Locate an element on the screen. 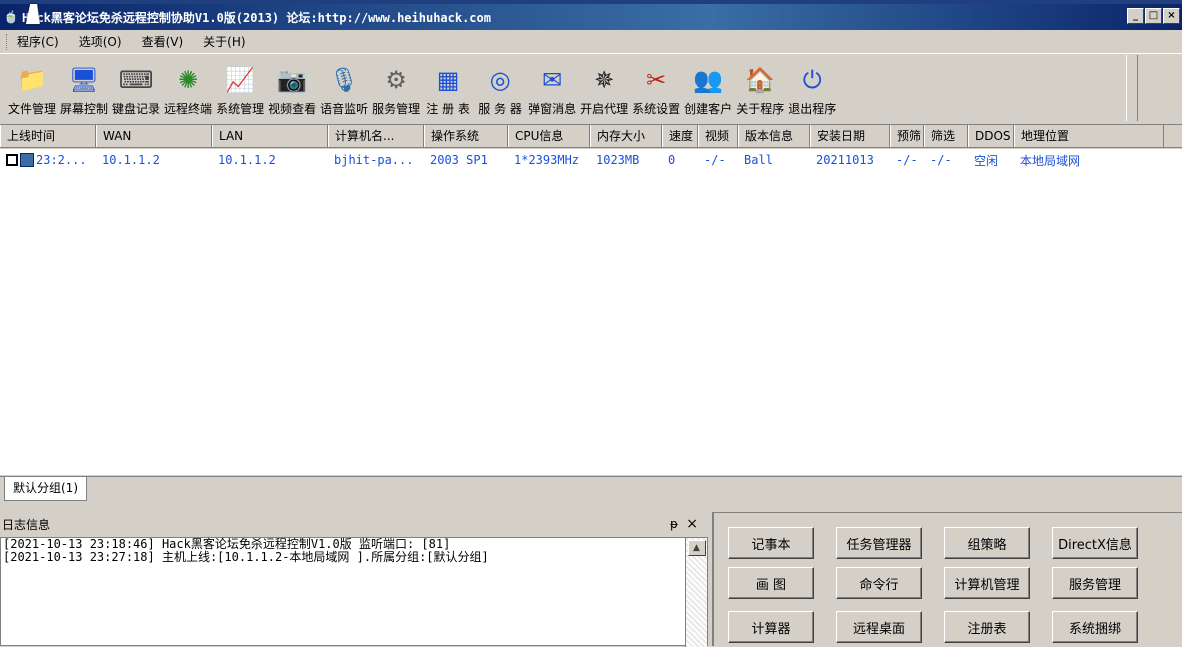 This screenshot has width=1182, height=647. tool-keylogger-button: ⌨ 键盘记录 is located at coordinates (136, 88).